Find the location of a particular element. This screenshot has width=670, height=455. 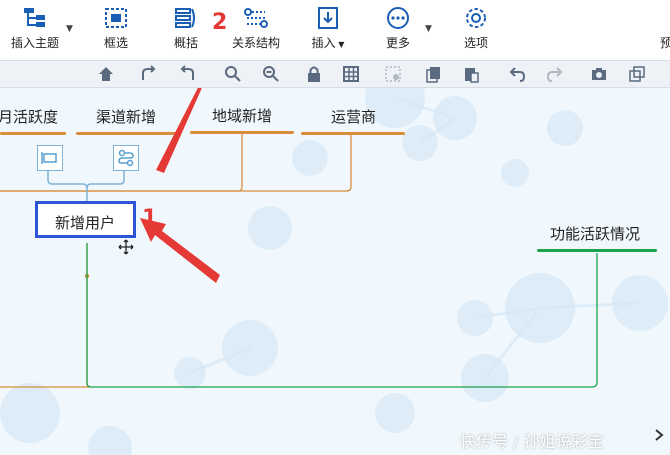

summary-icon is located at coordinates (185, 18).